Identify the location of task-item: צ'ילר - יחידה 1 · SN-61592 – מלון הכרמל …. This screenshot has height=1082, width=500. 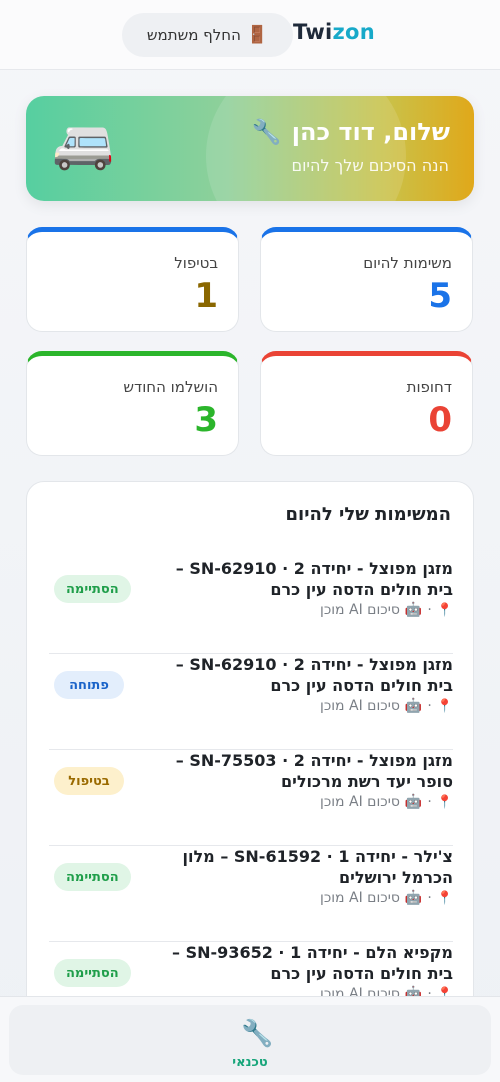
(251, 894).